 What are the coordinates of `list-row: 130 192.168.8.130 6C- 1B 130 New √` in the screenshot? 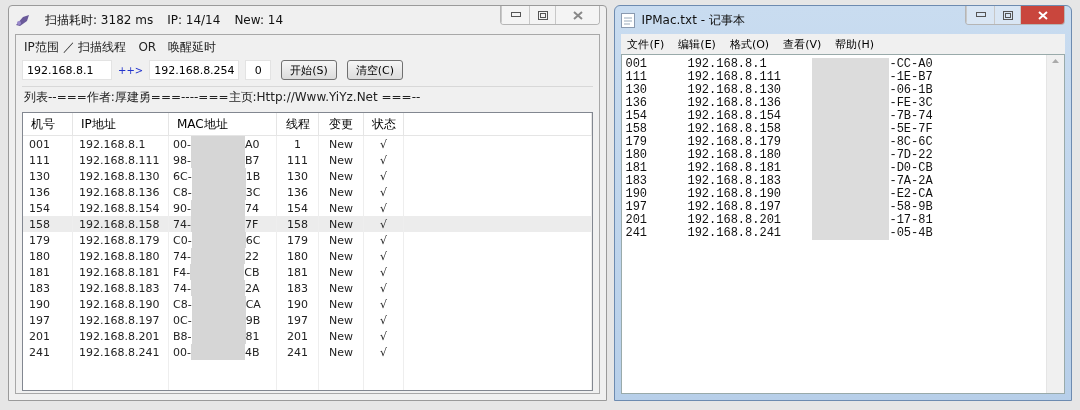 It's located at (308, 176).